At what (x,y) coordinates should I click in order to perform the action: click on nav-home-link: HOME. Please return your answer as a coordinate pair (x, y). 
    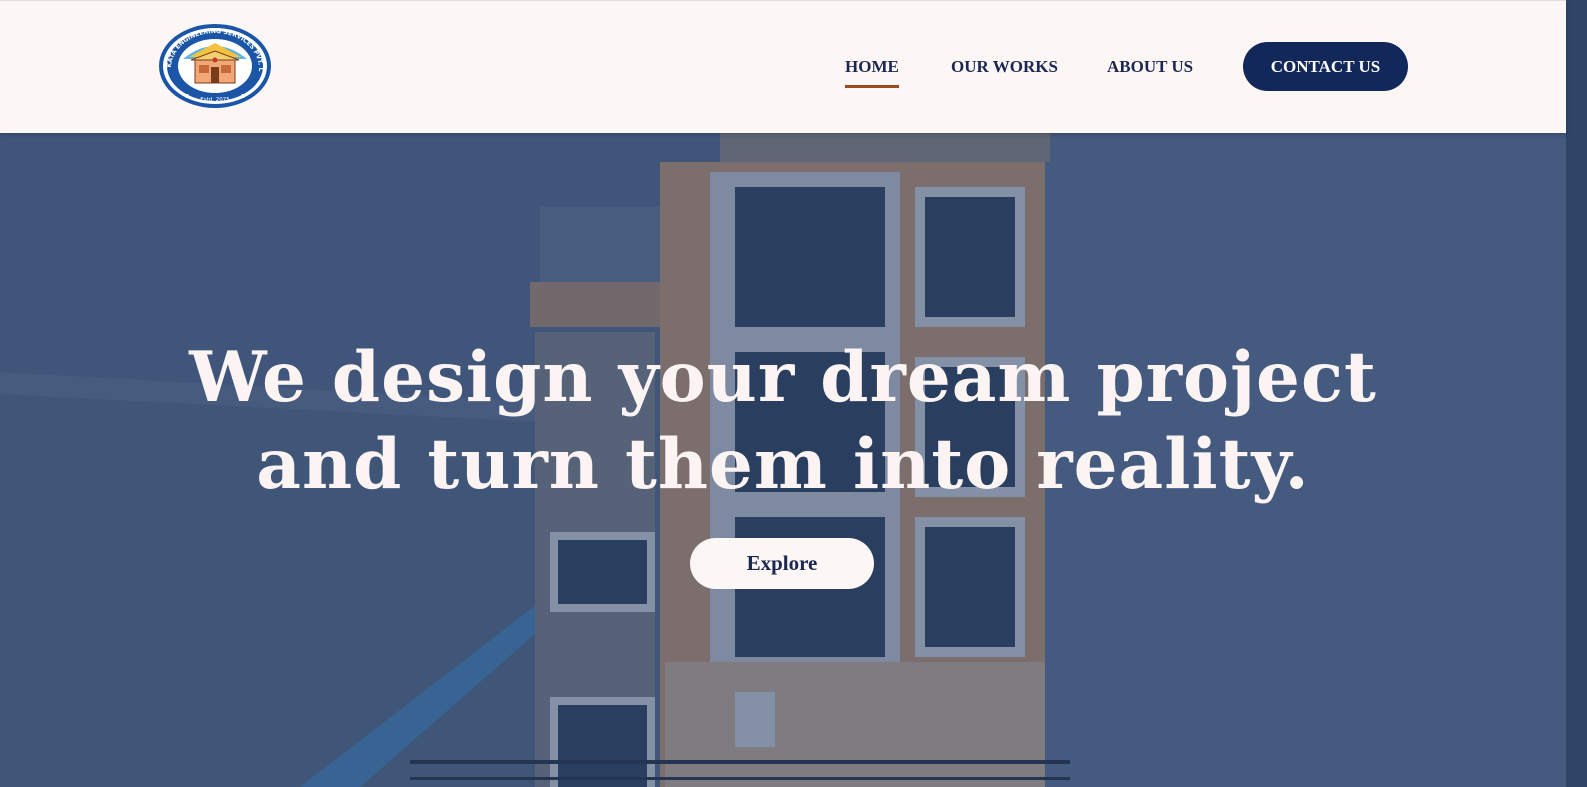
    Looking at the image, I should click on (872, 72).